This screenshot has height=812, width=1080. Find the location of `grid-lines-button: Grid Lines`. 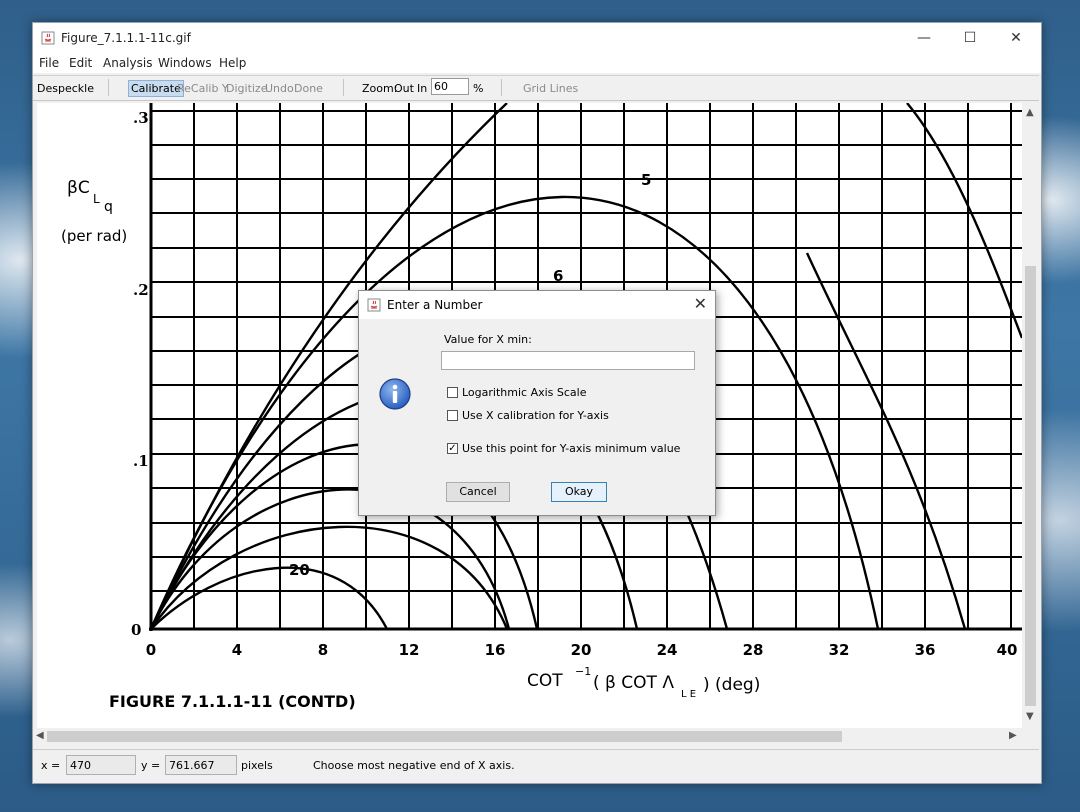

grid-lines-button: Grid Lines is located at coordinates (550, 88).